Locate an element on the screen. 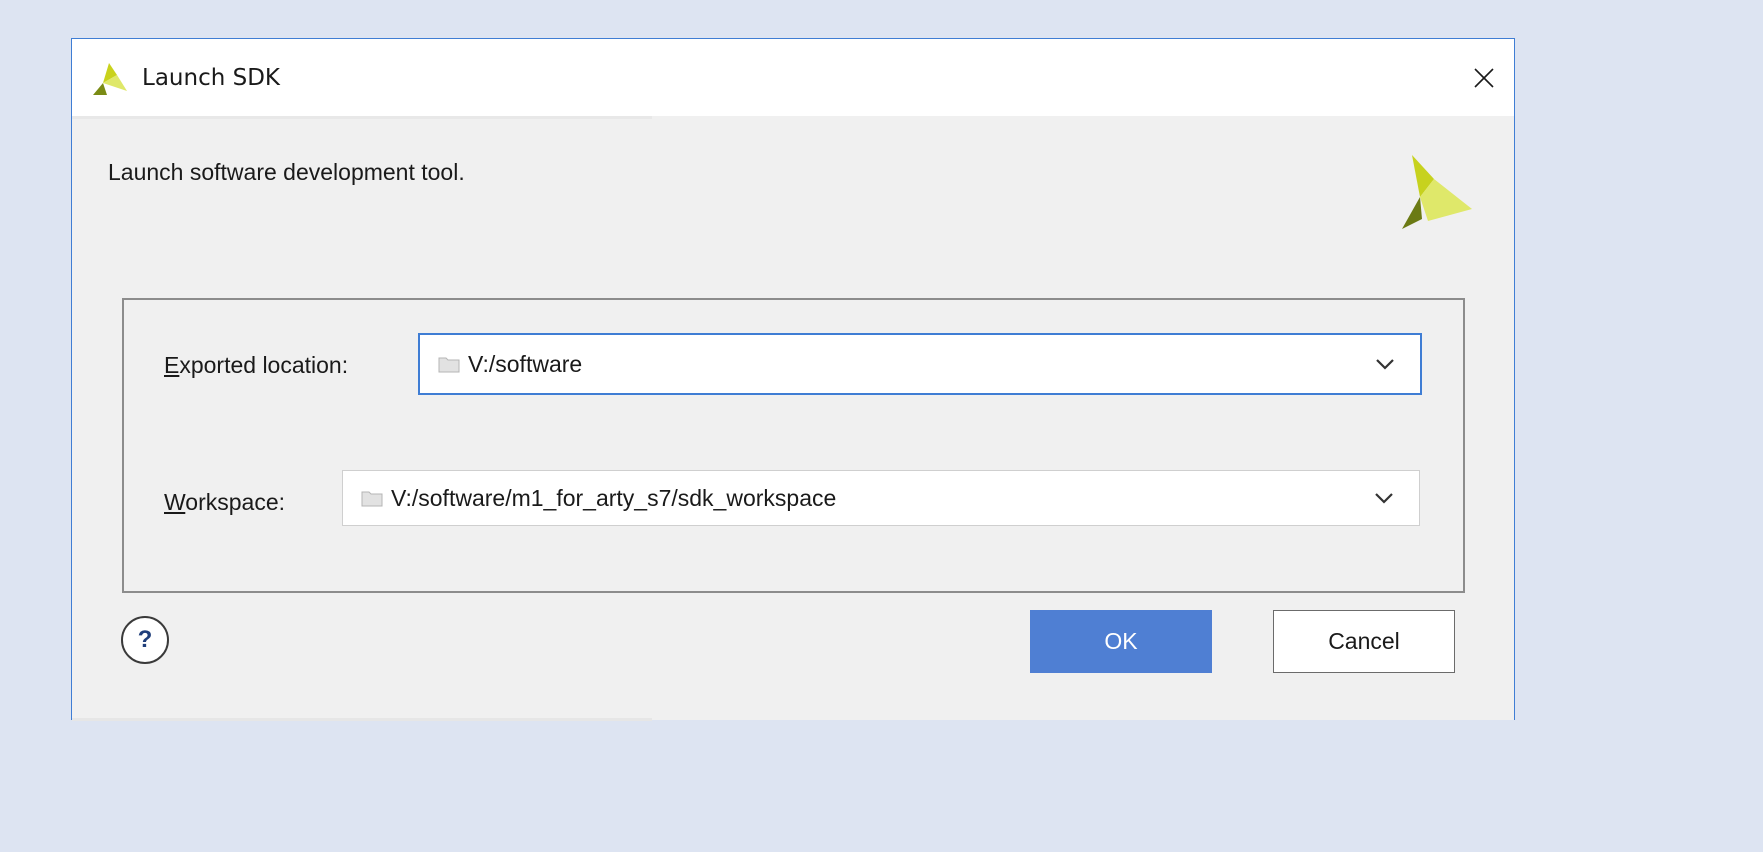 This screenshot has width=1763, height=852. exported-location-dropdown: V:/software is located at coordinates (920, 364).